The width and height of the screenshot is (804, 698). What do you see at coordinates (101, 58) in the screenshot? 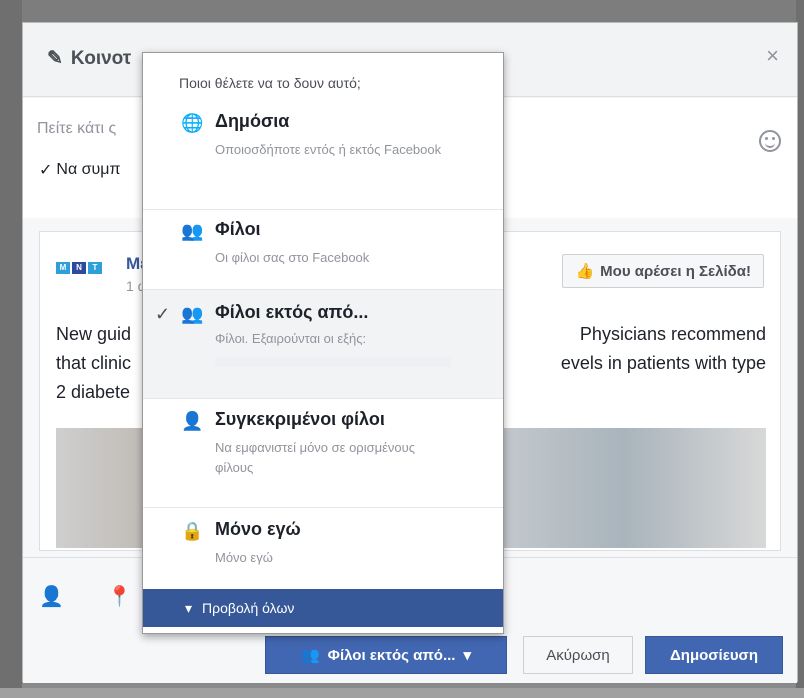
I see `dialog-title-text: Κοινοτ` at bounding box center [101, 58].